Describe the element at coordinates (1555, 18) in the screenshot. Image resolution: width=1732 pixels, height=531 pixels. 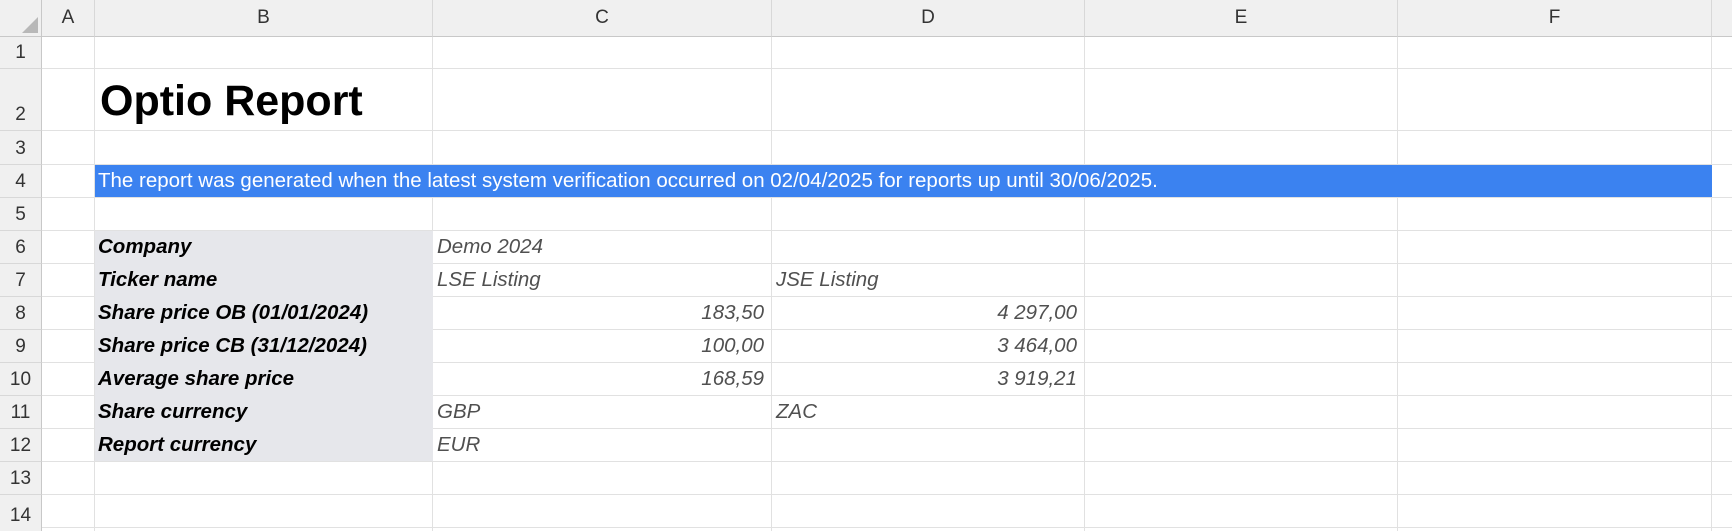
I see `column-header-f: F` at that location.